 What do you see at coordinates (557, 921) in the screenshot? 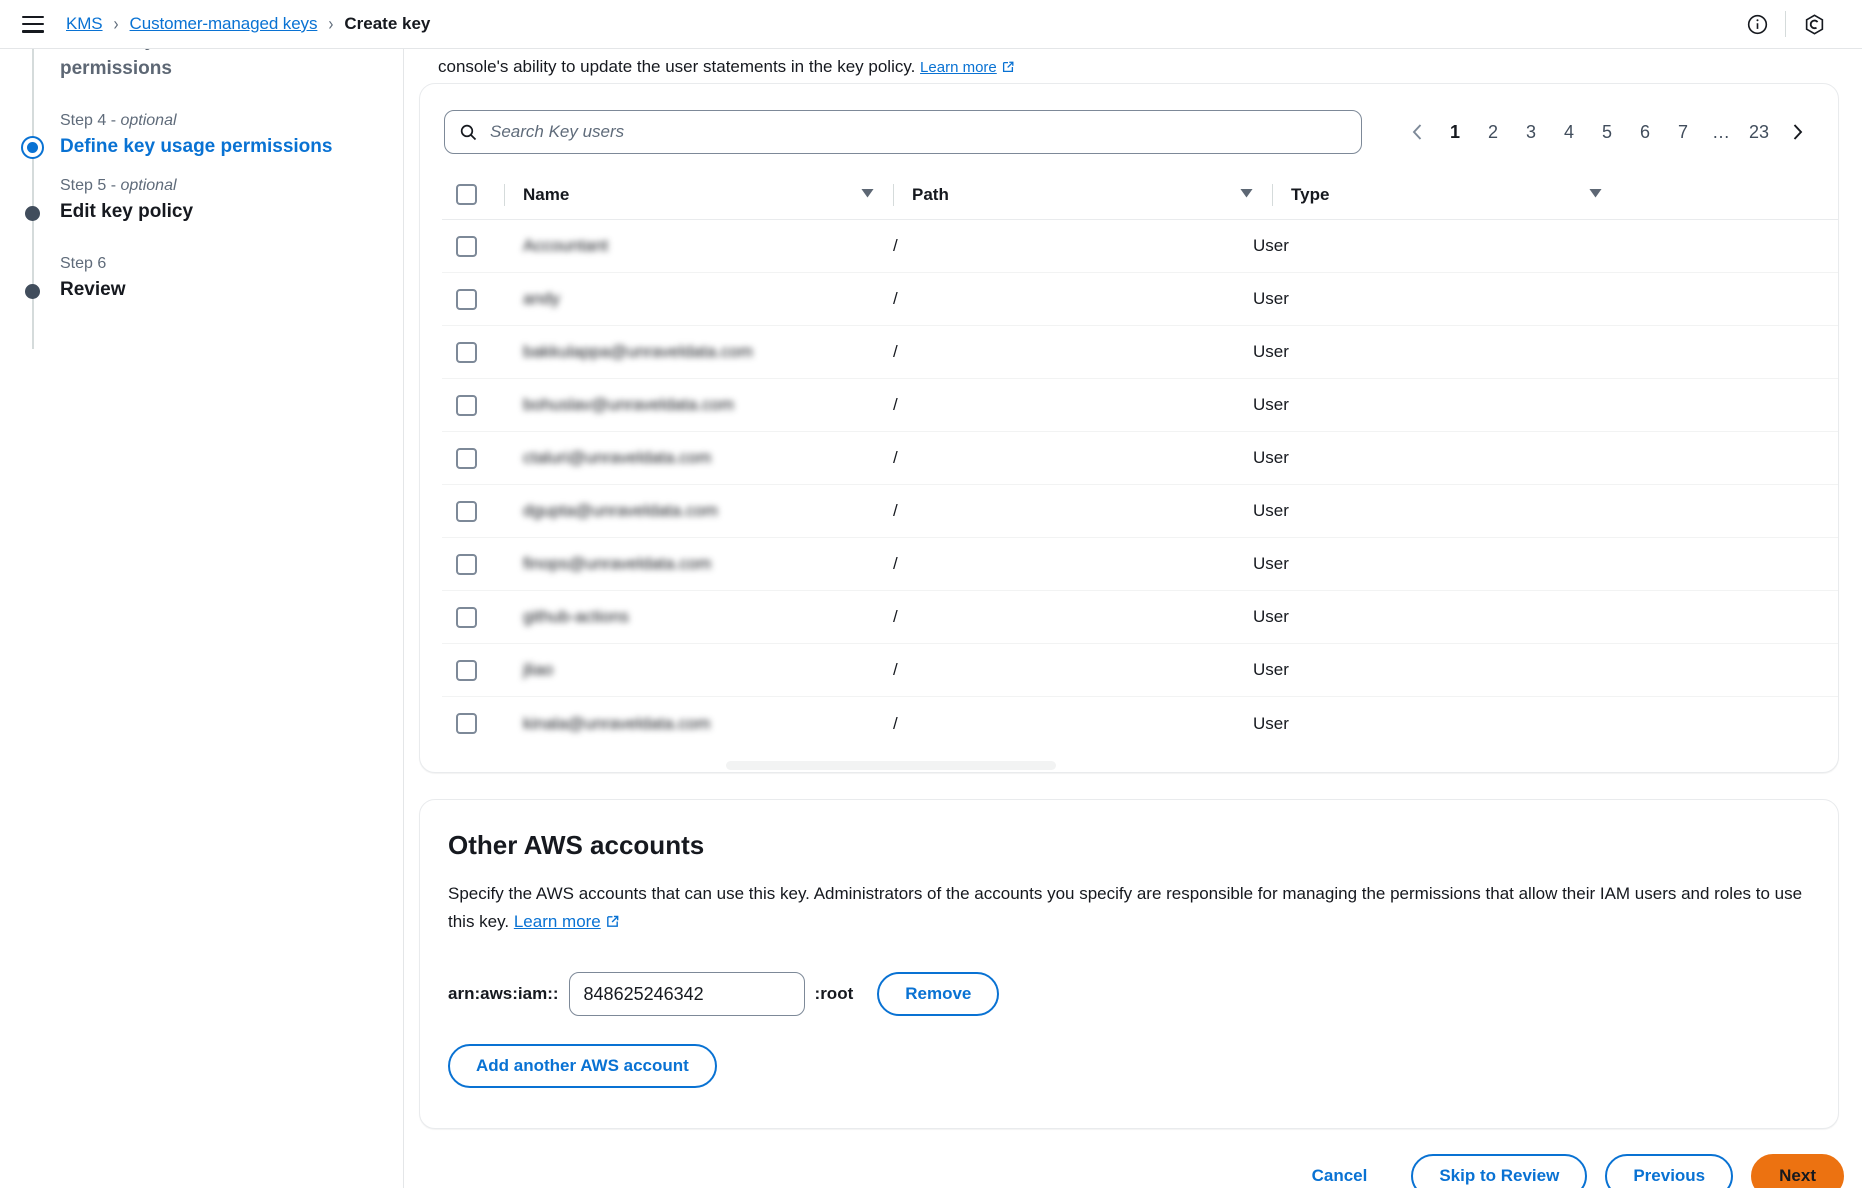
I see `other-aws-accounts-learn-more-link: Learn more` at bounding box center [557, 921].